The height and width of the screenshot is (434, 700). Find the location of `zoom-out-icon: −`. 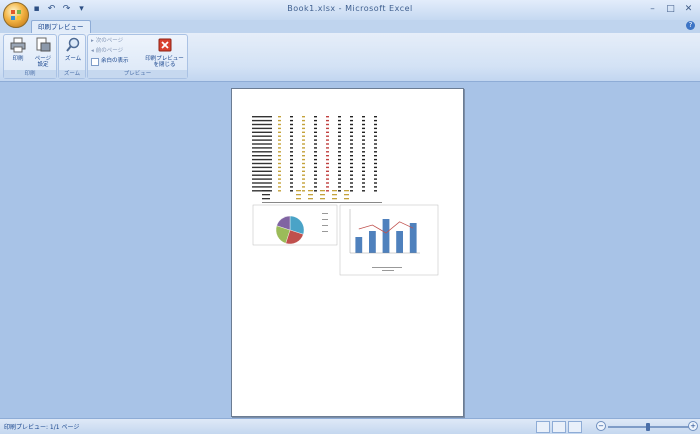

zoom-out-icon: − is located at coordinates (601, 426).